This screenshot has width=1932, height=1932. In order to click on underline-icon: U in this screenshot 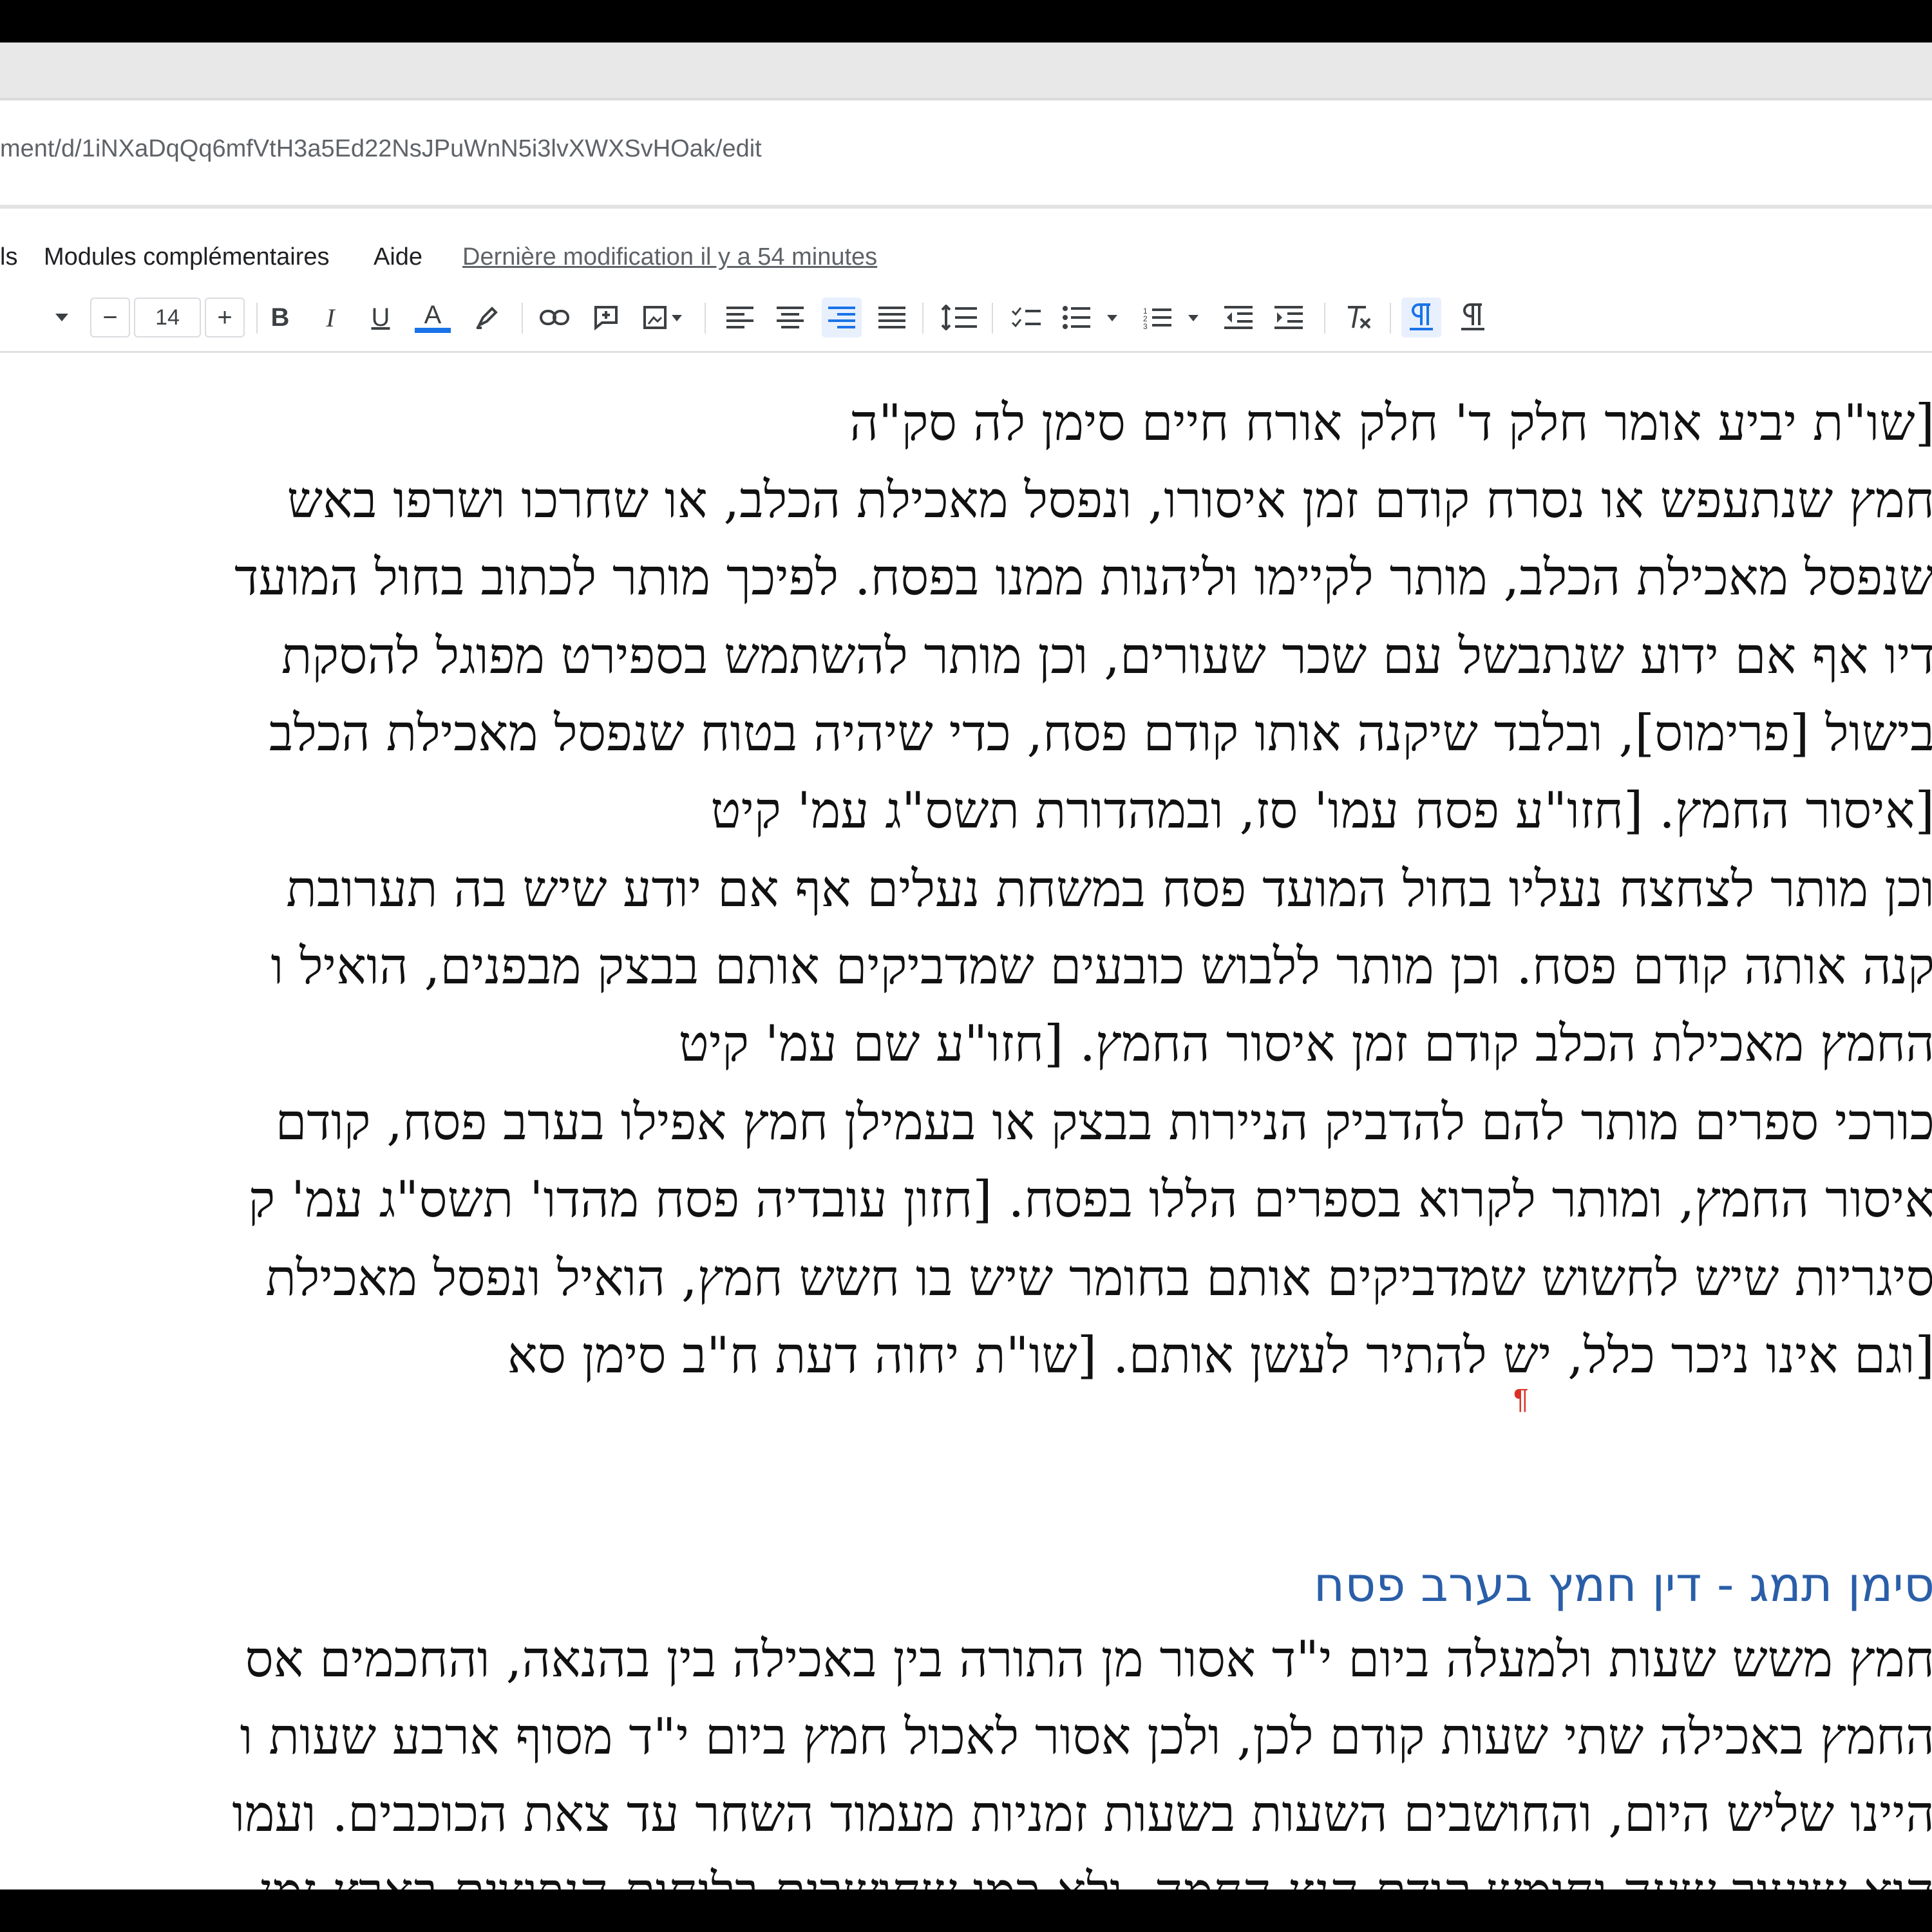, I will do `click(381, 318)`.